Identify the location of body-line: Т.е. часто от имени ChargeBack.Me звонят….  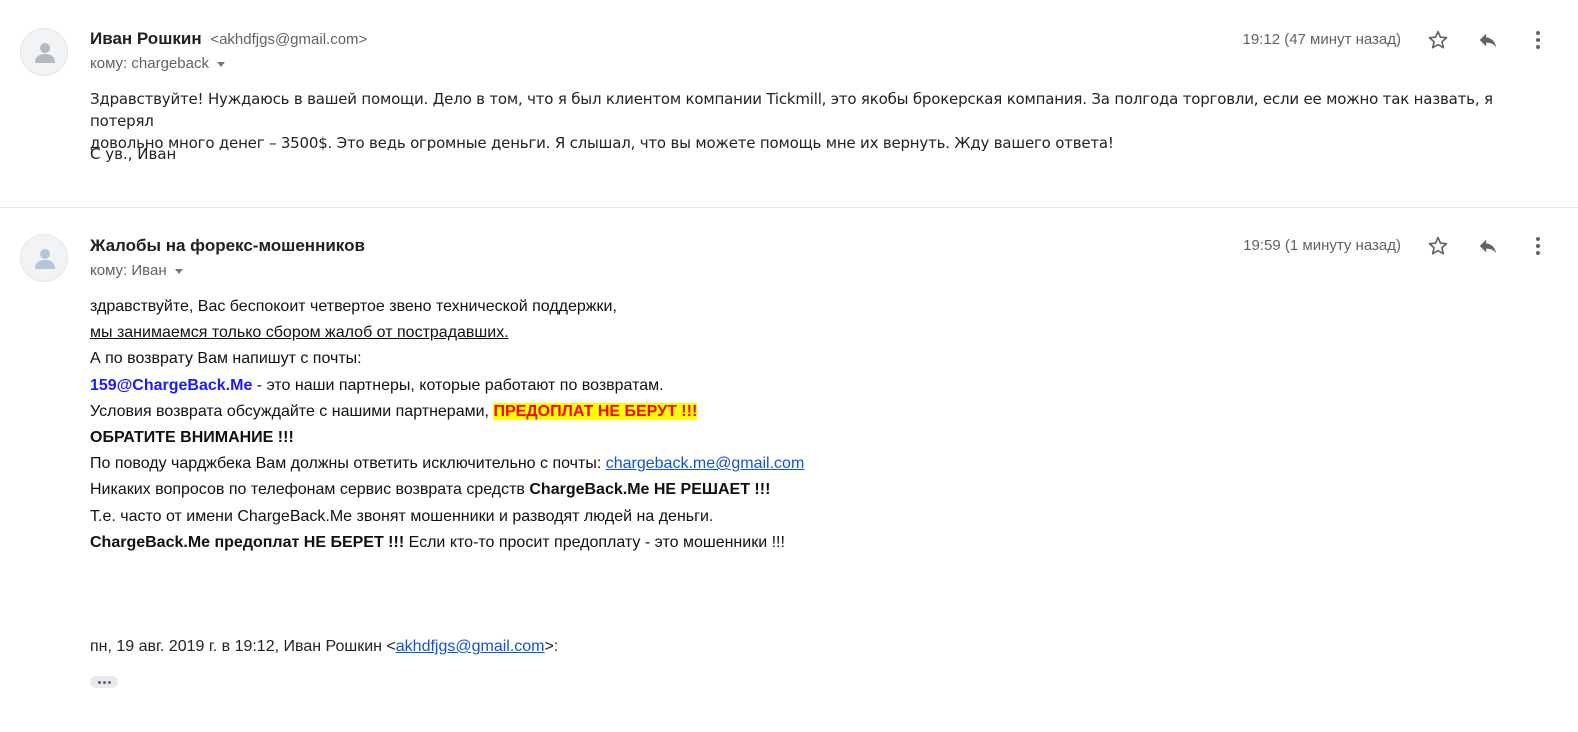
(402, 516).